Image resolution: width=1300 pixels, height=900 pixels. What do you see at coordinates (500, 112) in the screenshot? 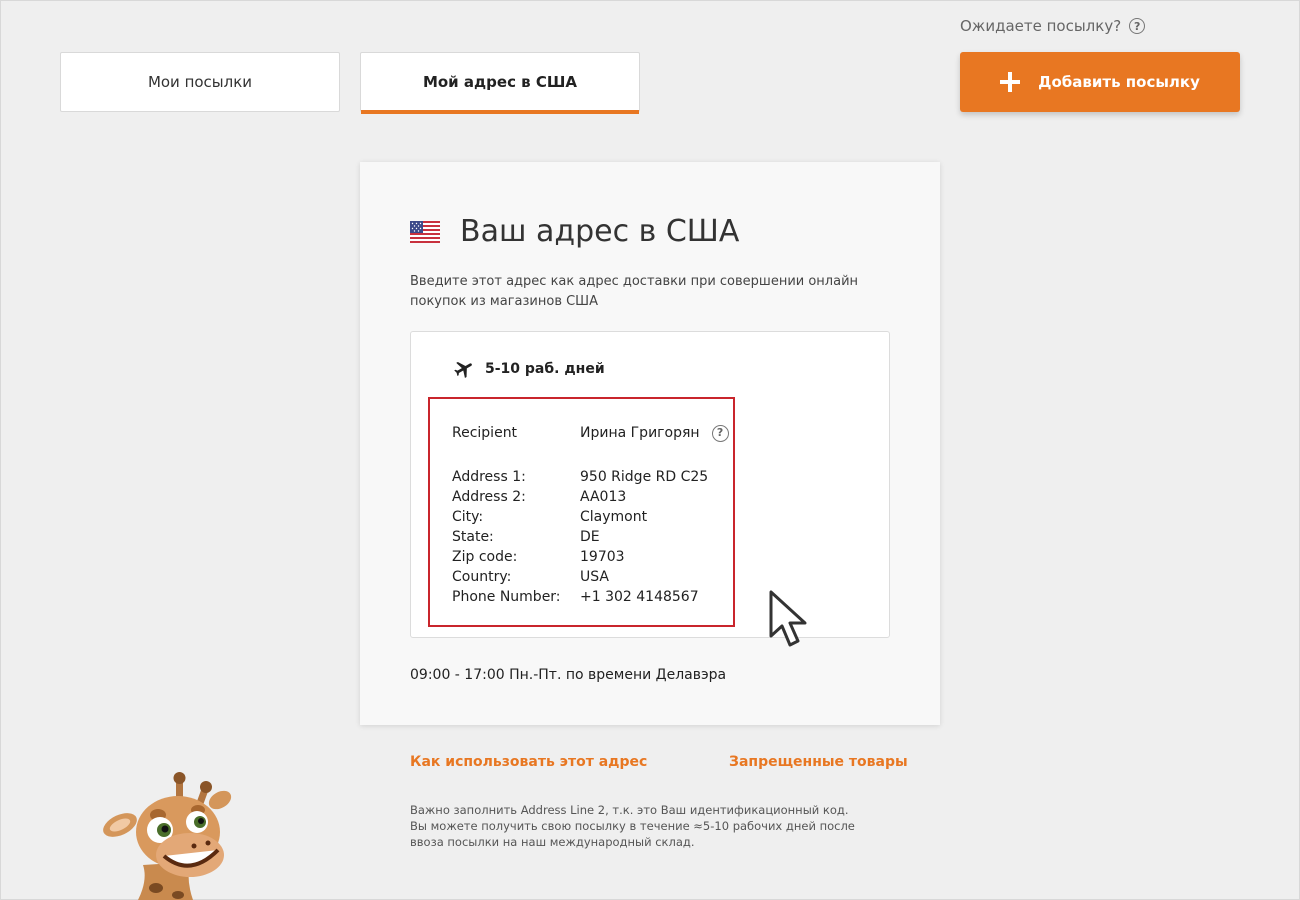
I see `active-tab-indicator` at bounding box center [500, 112].